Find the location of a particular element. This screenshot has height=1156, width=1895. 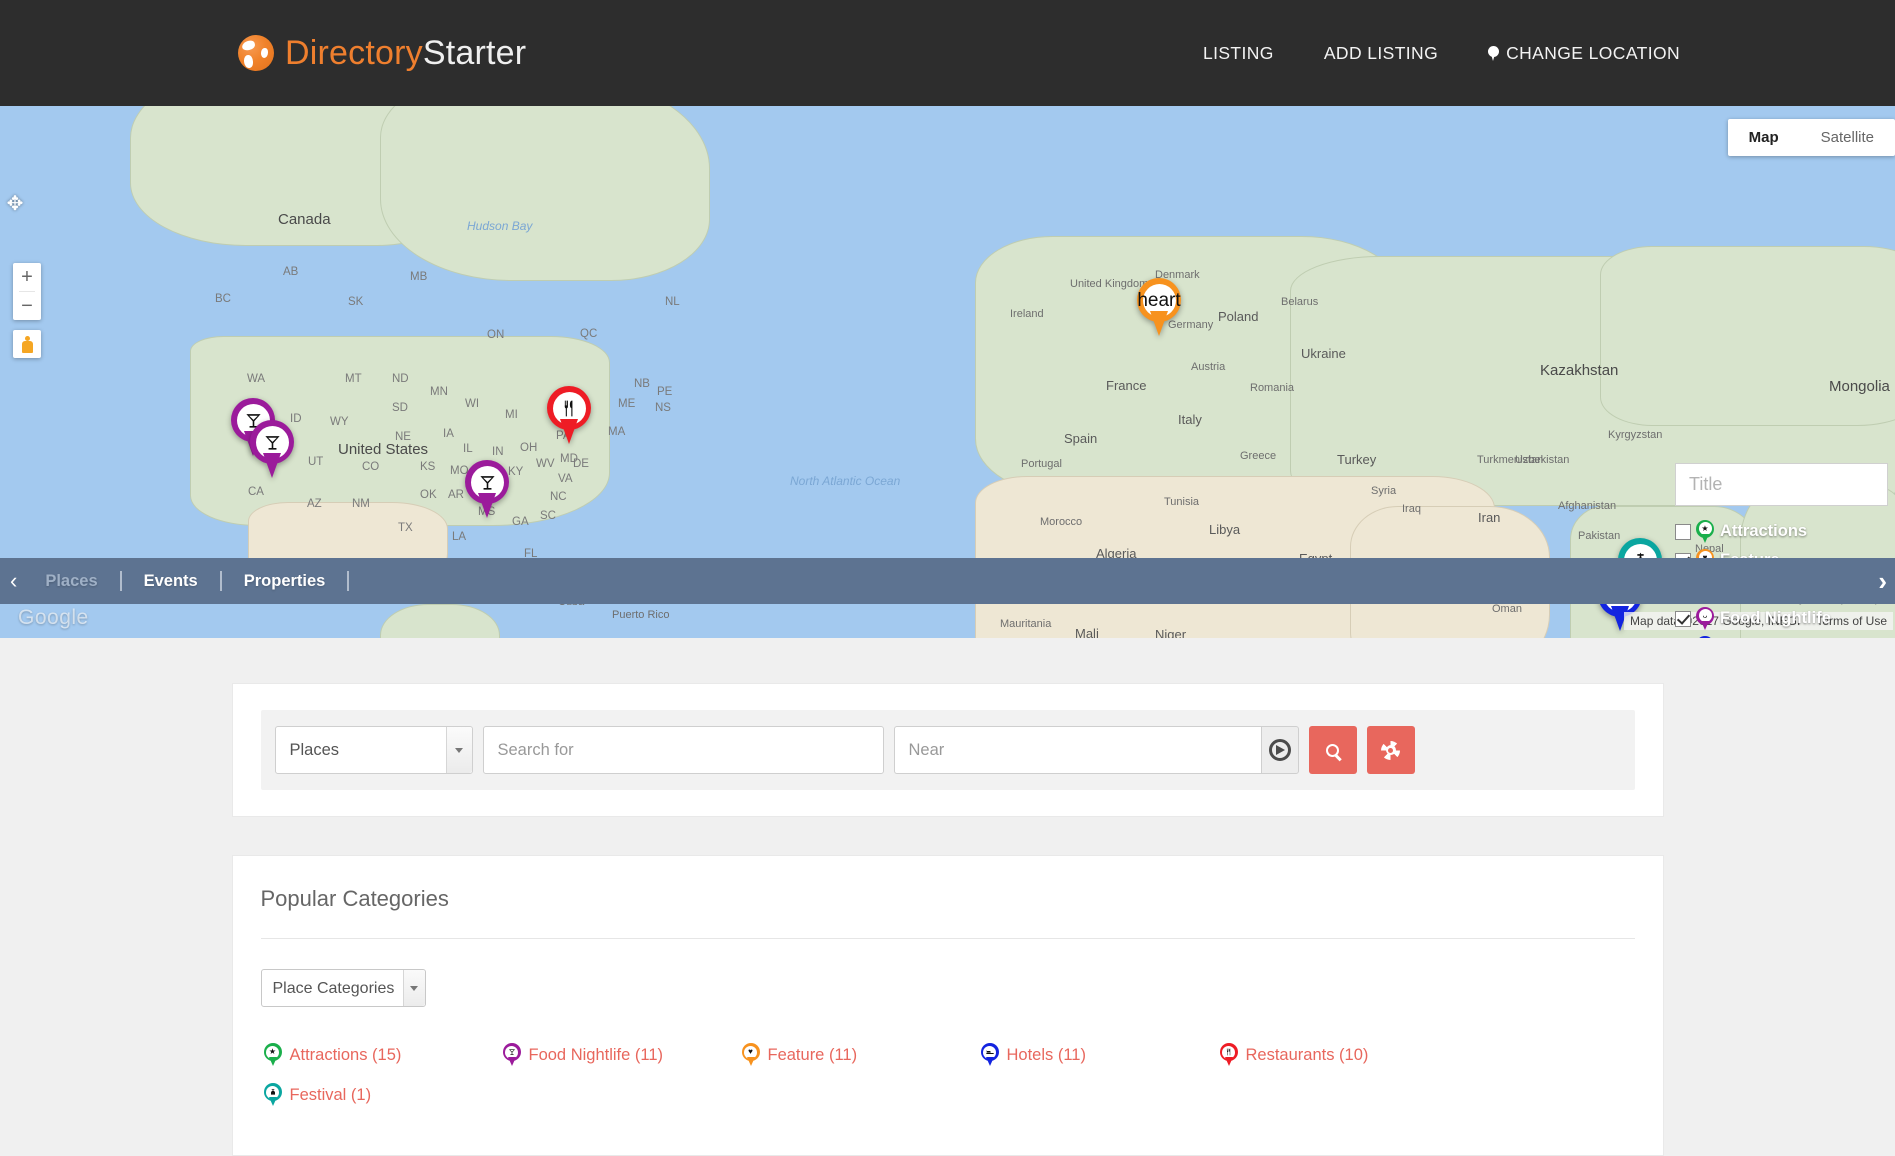

nav-label-listing: LISTING is located at coordinates (1238, 52).